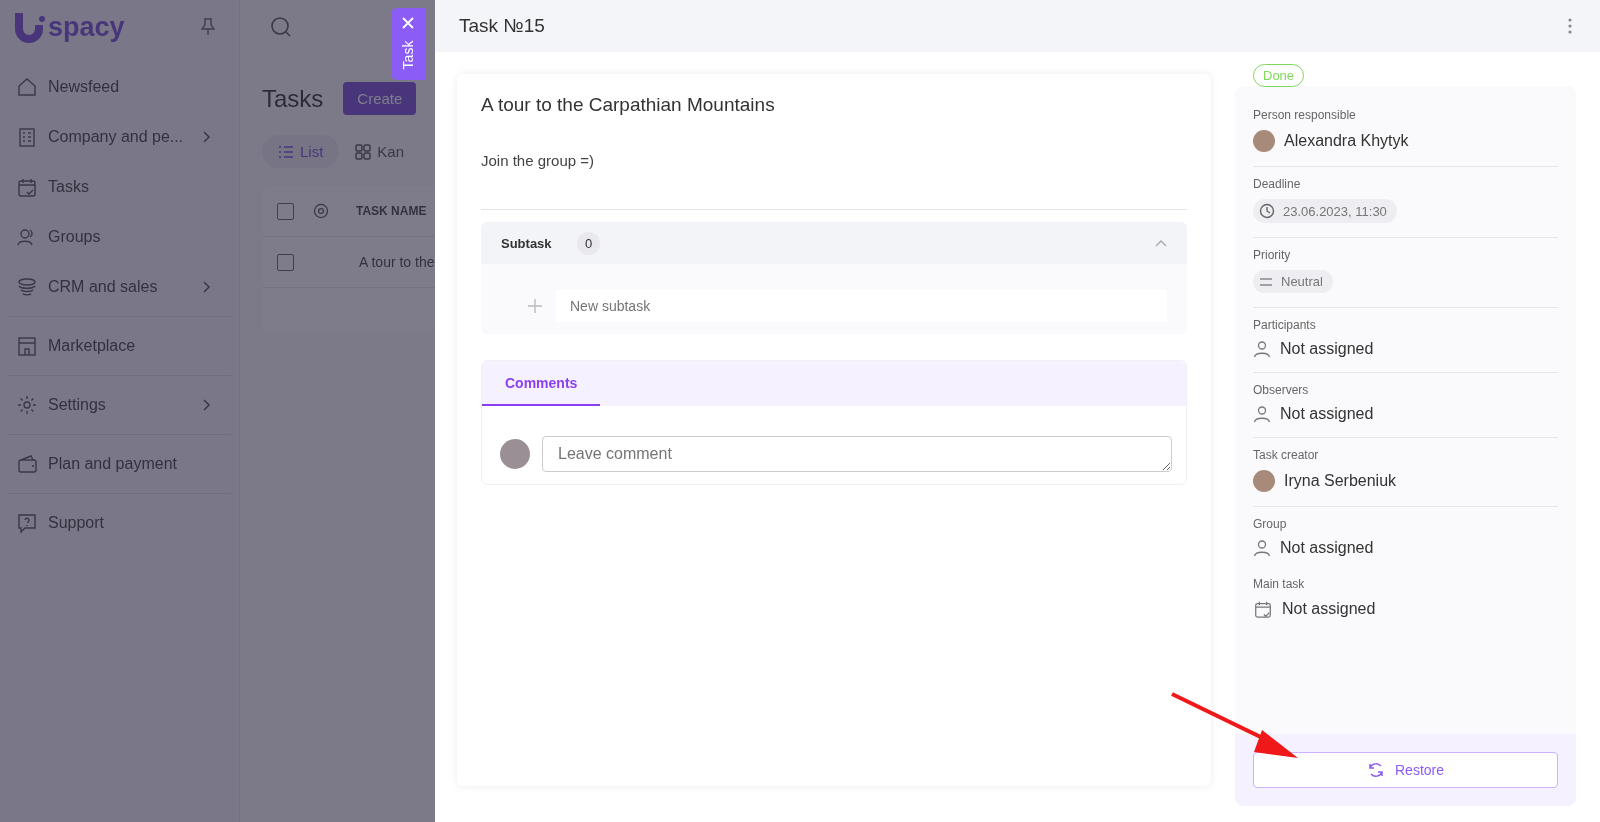  Describe the element at coordinates (628, 105) in the screenshot. I see `task-title: A tour to the Carpathian Mountains` at that location.